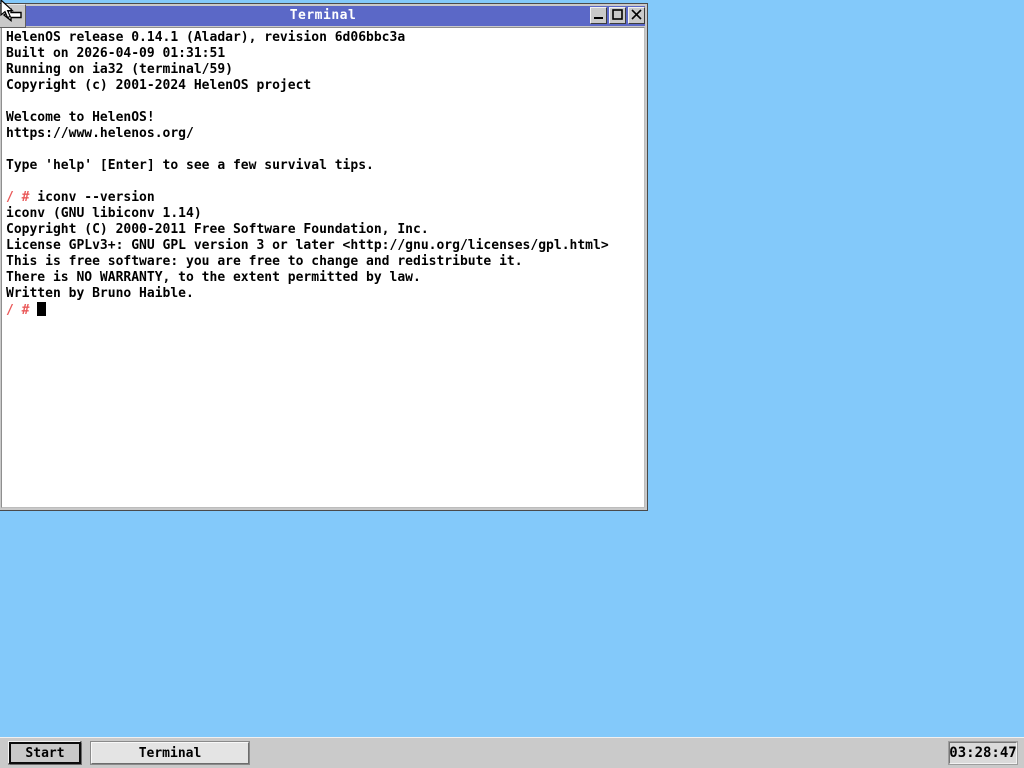  Describe the element at coordinates (512, 752) in the screenshot. I see `taskbar: Start Terminal 03:28:47` at that location.